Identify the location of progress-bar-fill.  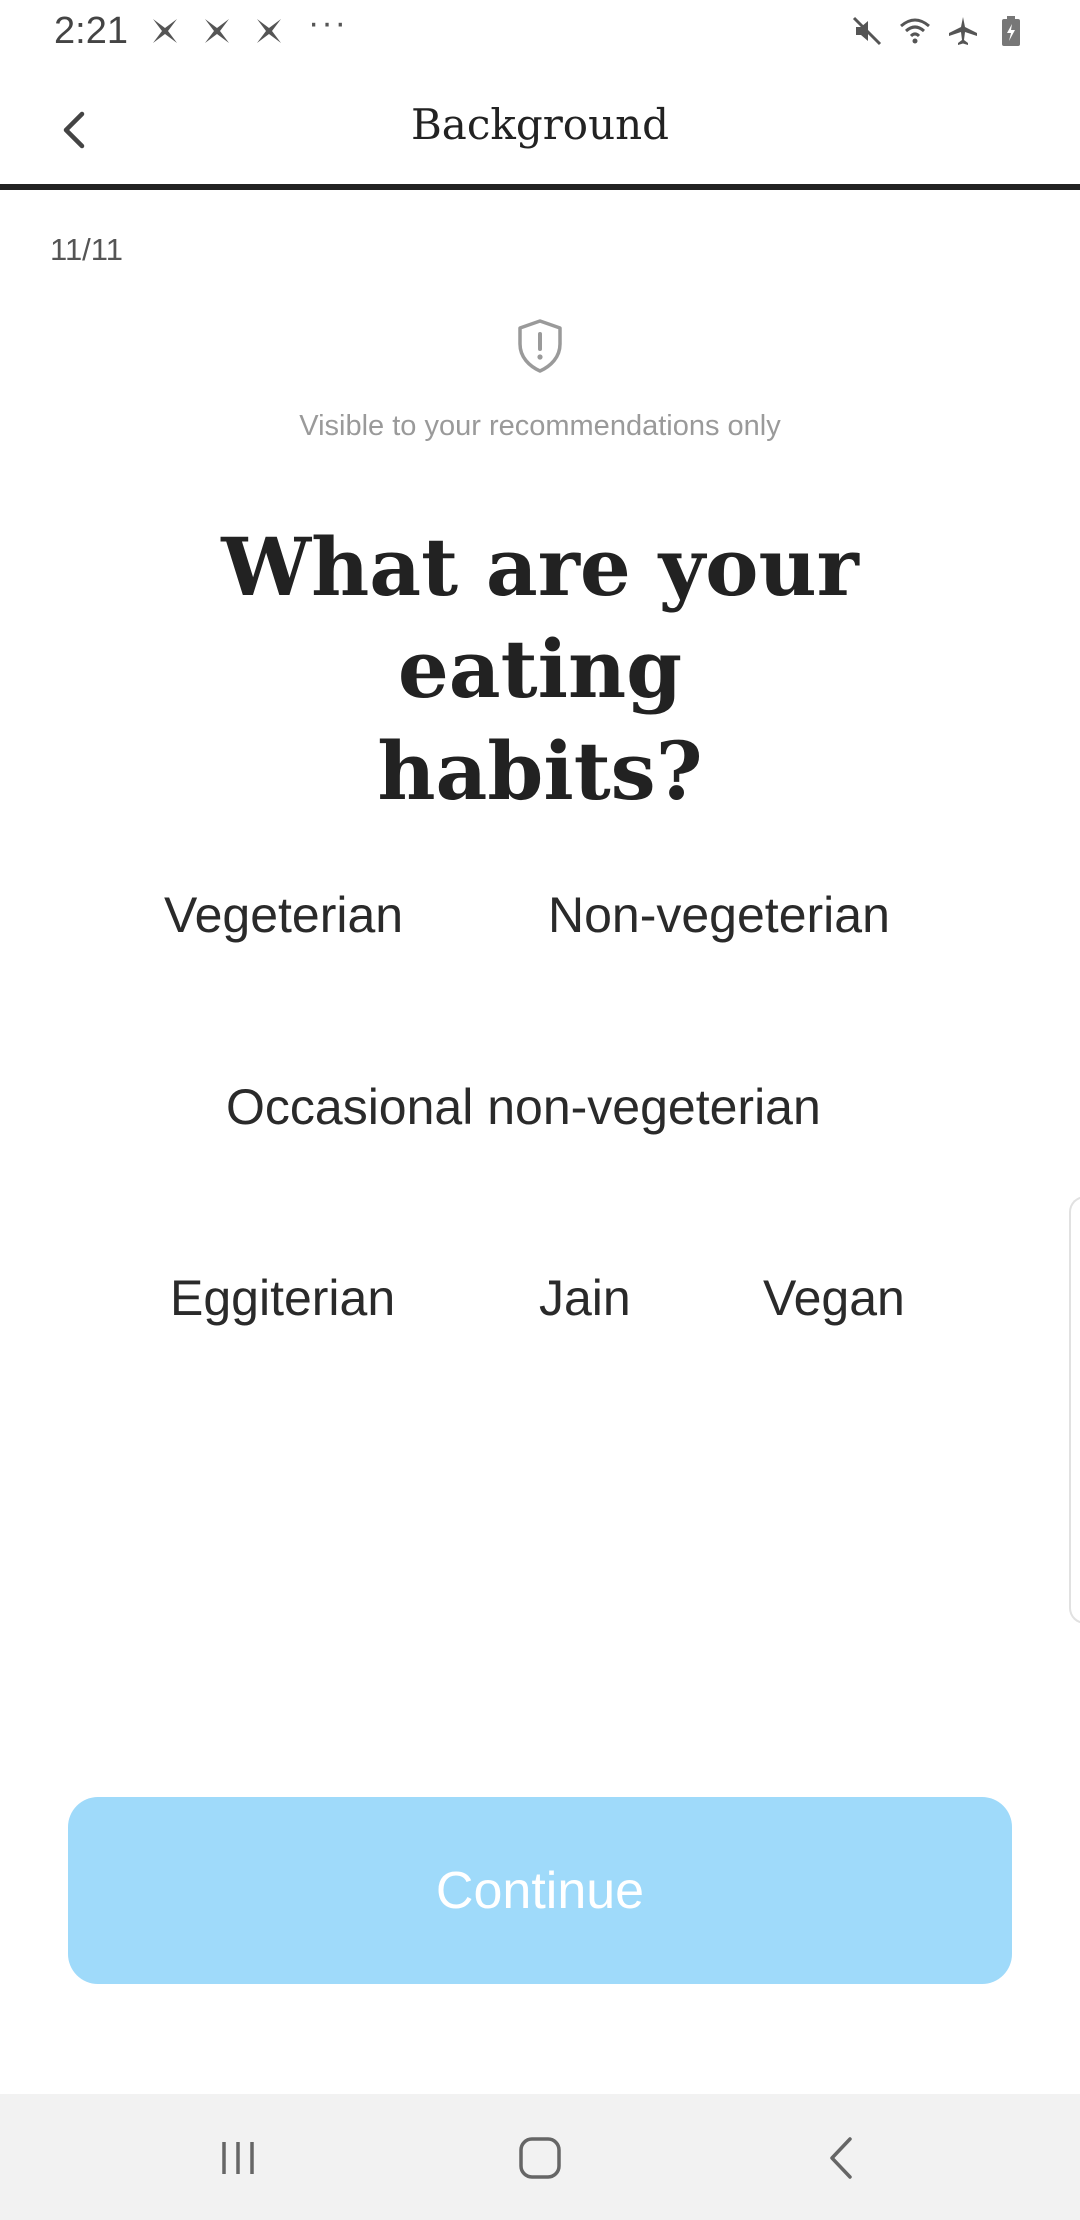
(540, 187).